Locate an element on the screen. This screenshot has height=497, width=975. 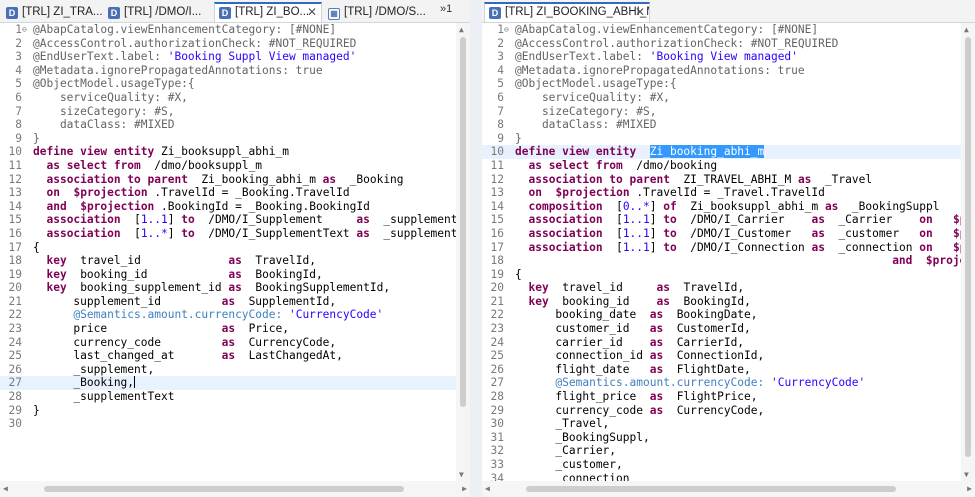
tab-zi-booking: D [TRL] ZI_BOOKING_ABHI_M ✕ is located at coordinates (567, 12).